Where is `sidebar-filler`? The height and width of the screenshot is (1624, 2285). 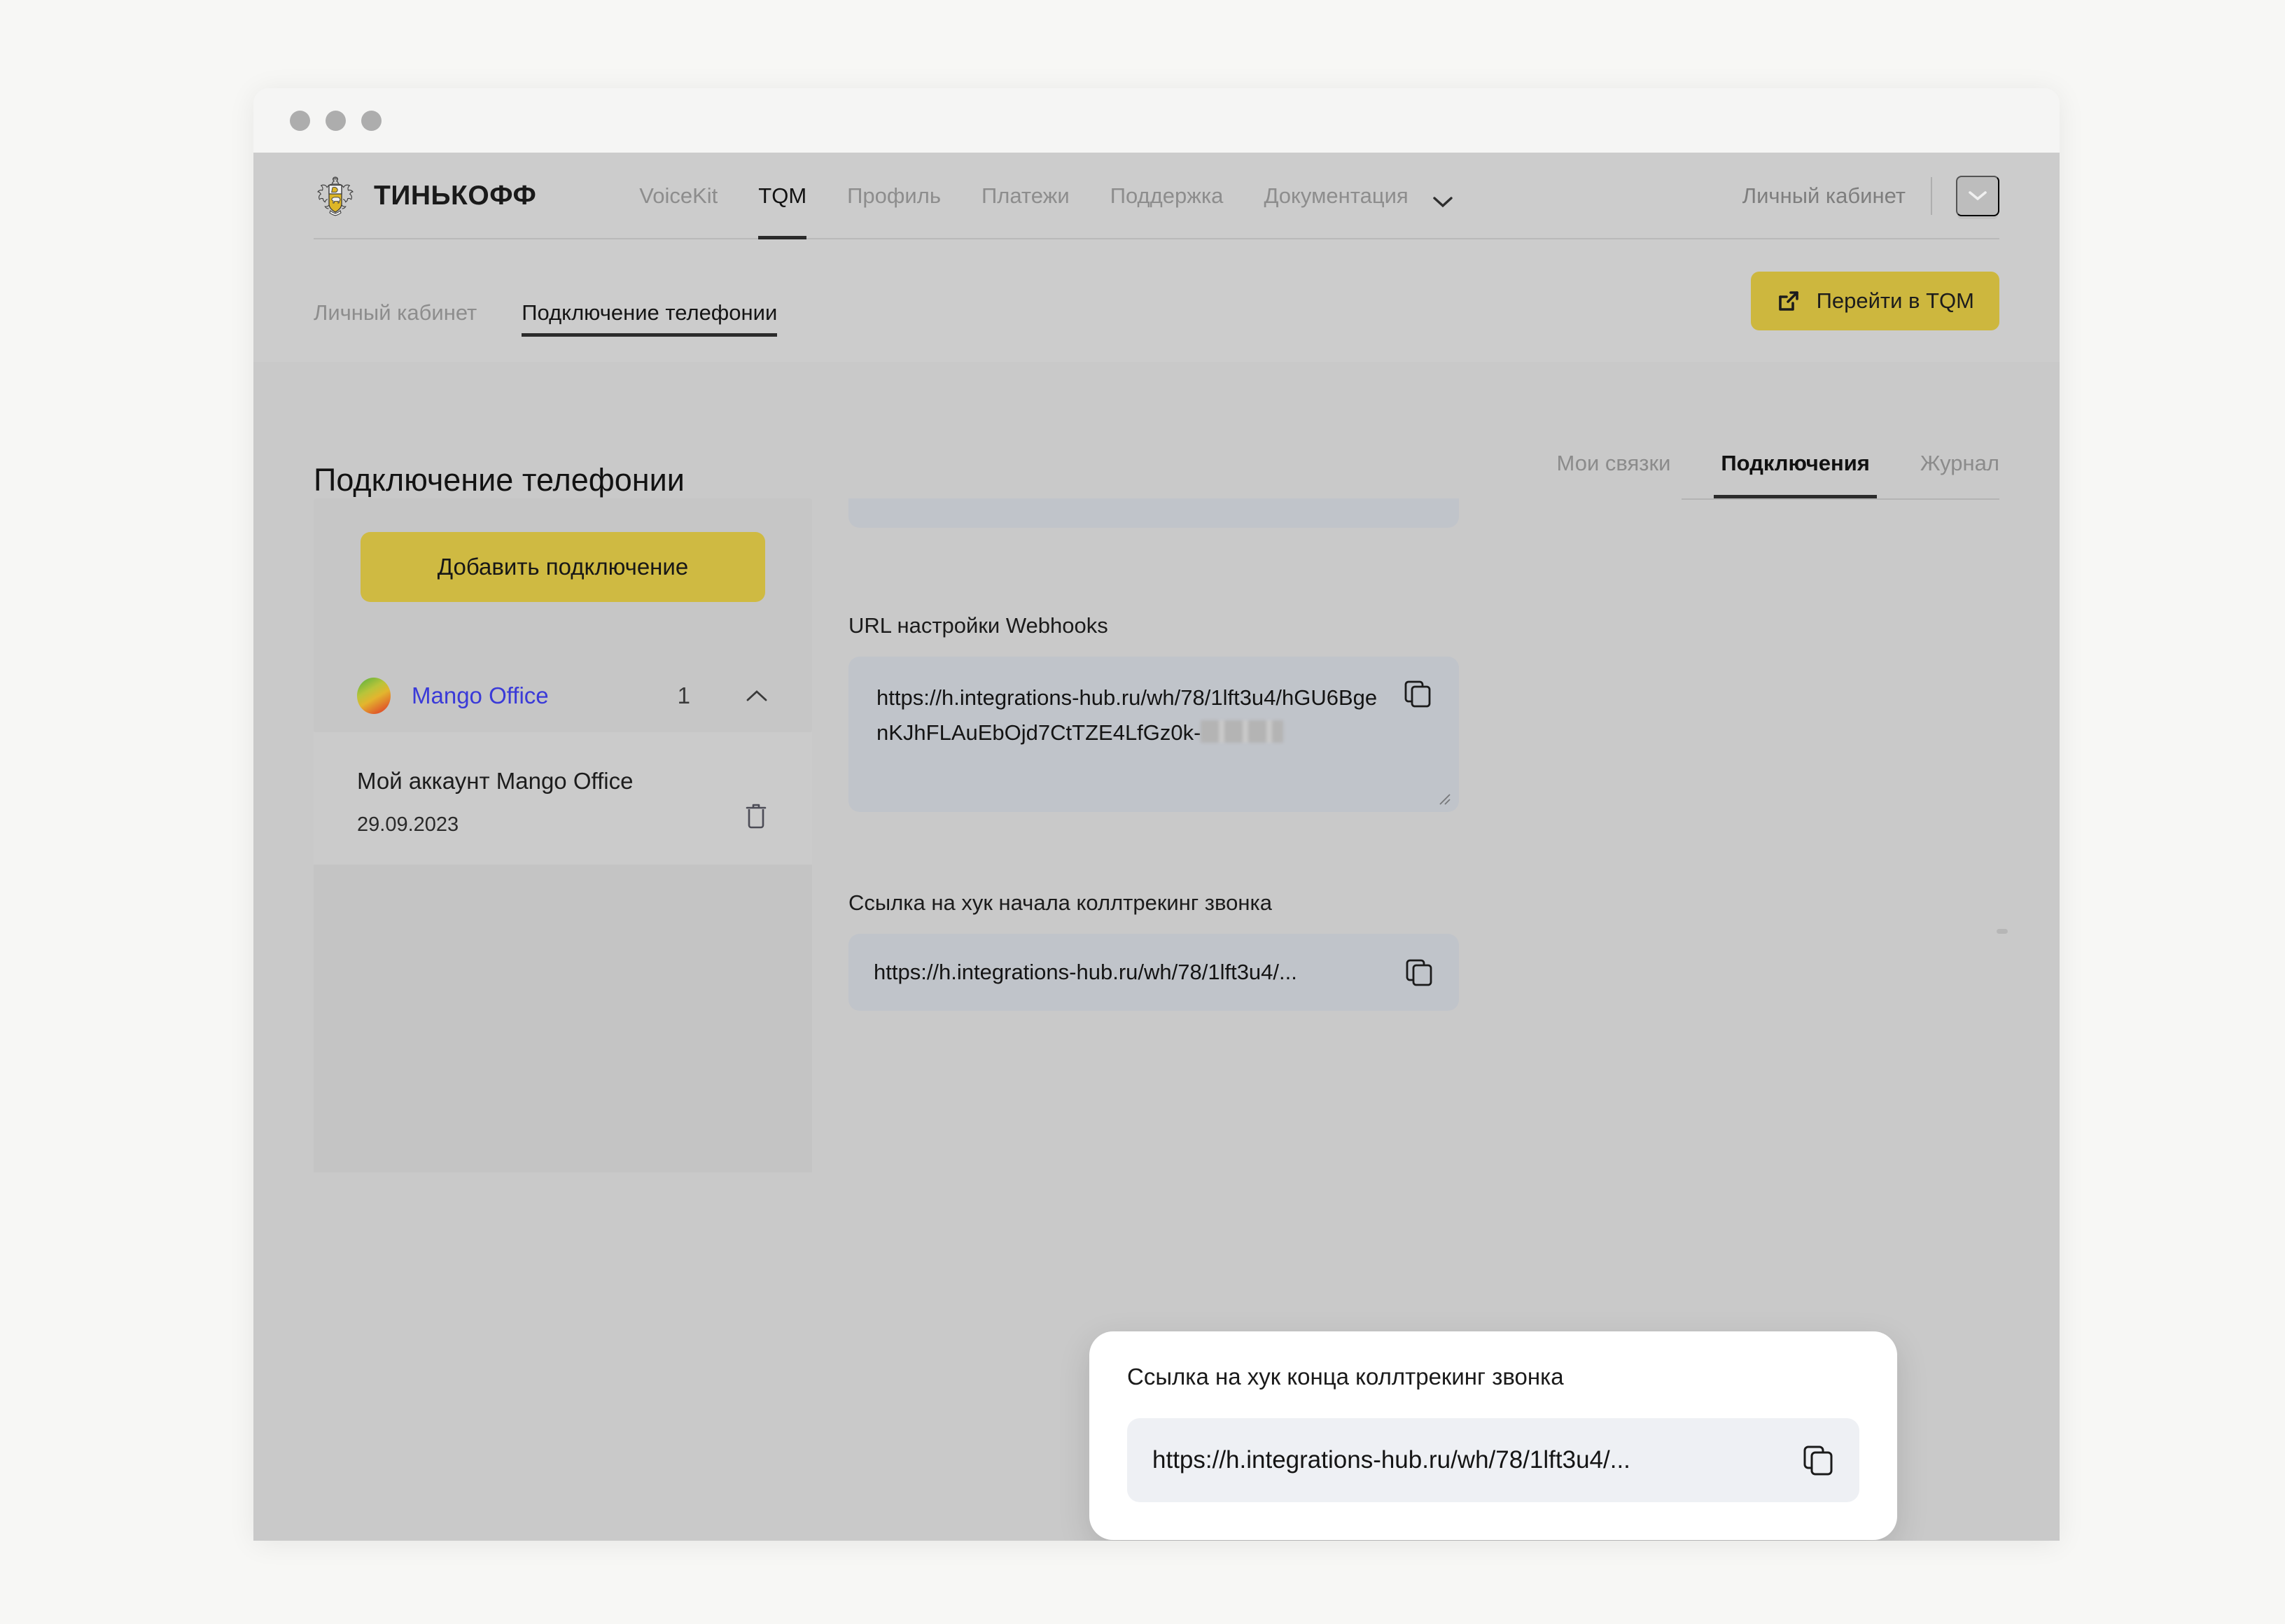 sidebar-filler is located at coordinates (563, 1018).